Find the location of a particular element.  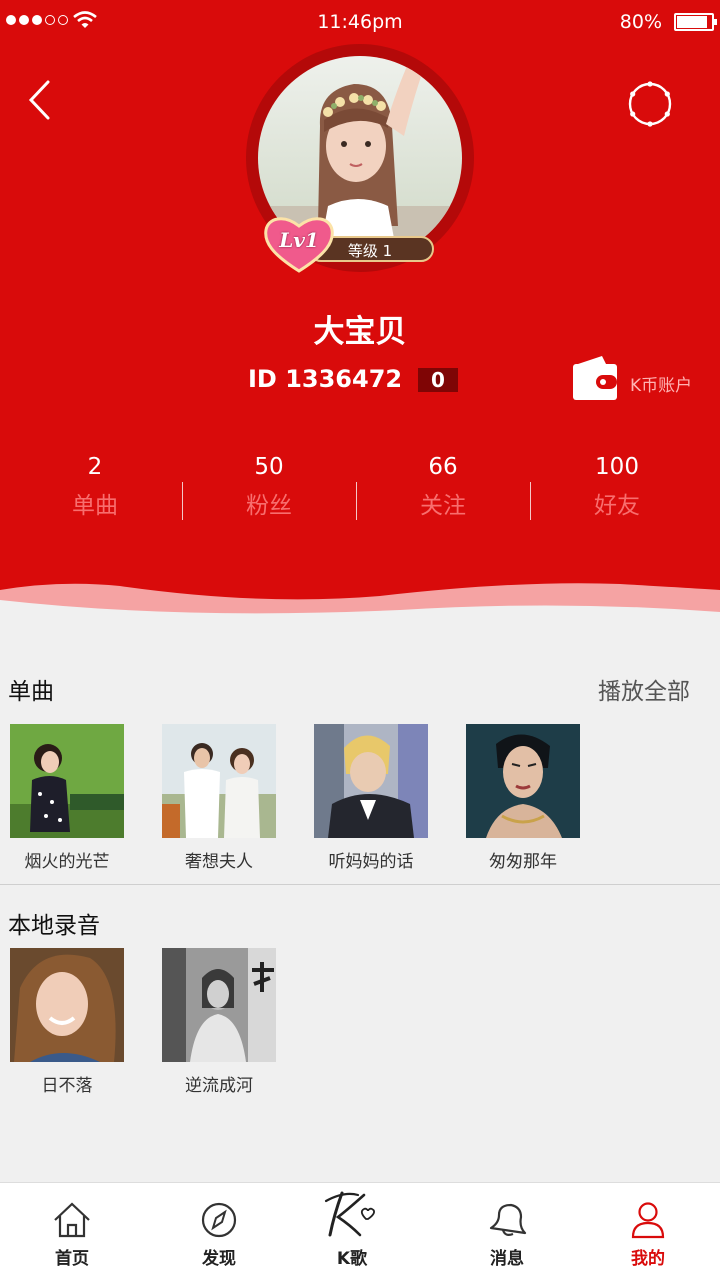

song-card: 烟火的光芒 is located at coordinates (67, 798).